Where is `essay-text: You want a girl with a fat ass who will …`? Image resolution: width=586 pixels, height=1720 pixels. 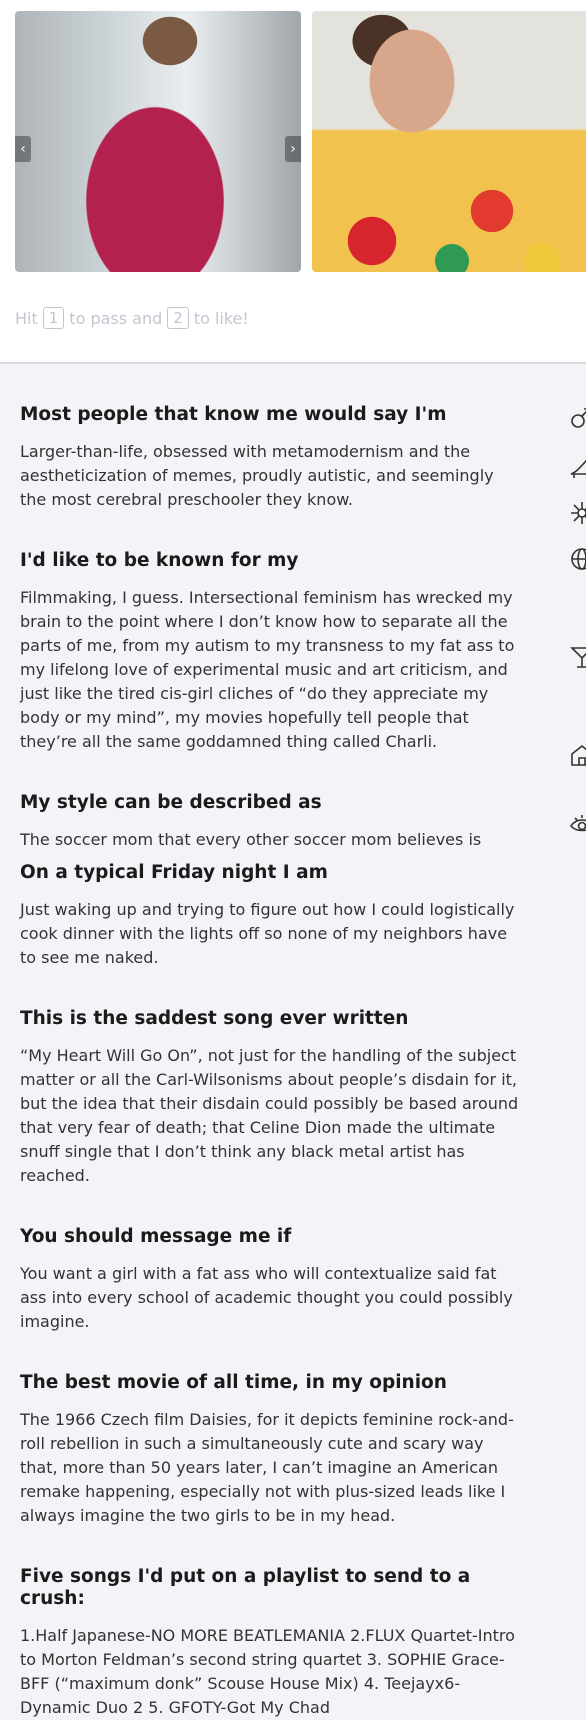
essay-text: You want a girl with a fat ass who will … is located at coordinates (266, 1297).